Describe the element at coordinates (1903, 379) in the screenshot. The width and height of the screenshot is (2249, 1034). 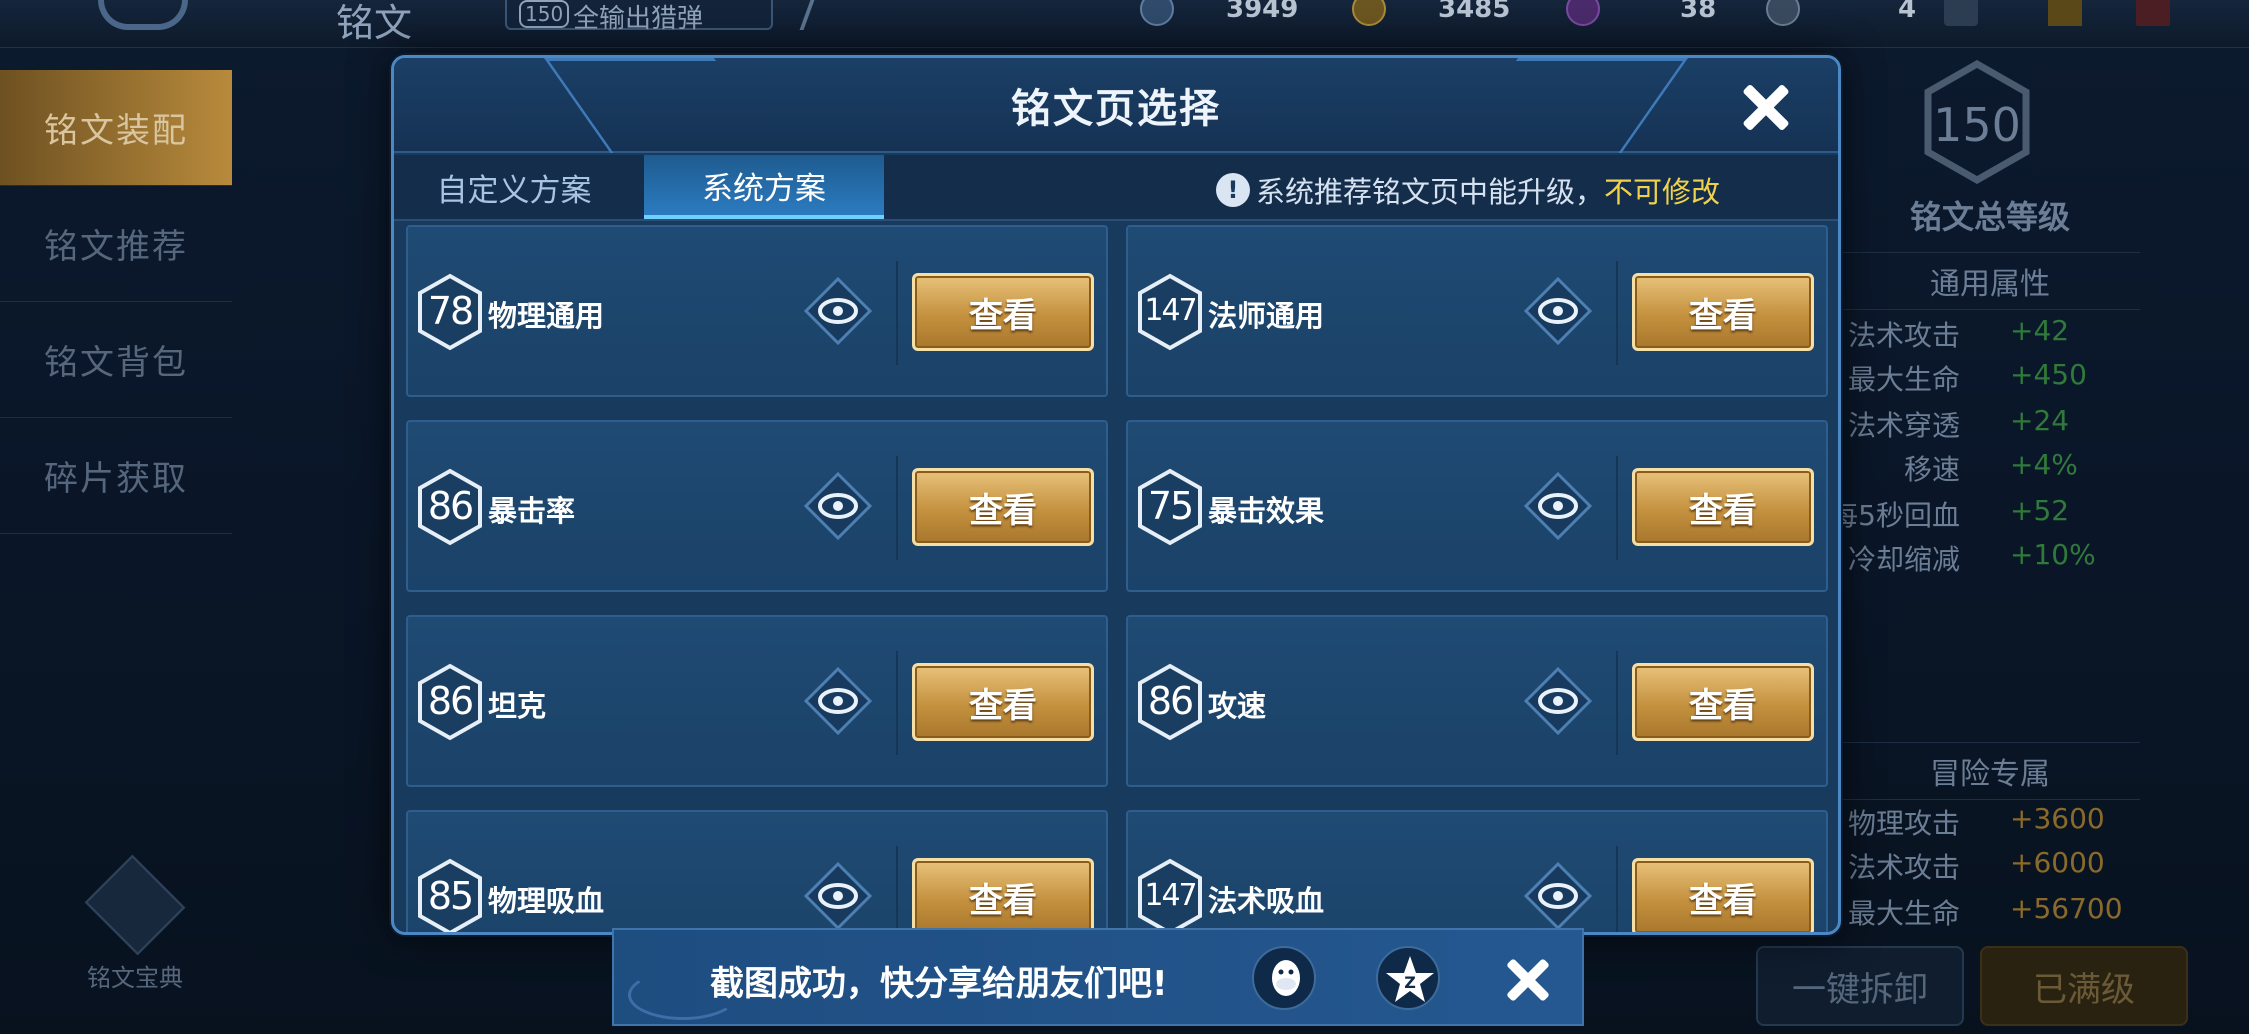
I see `stat-name: 最大生命` at that location.